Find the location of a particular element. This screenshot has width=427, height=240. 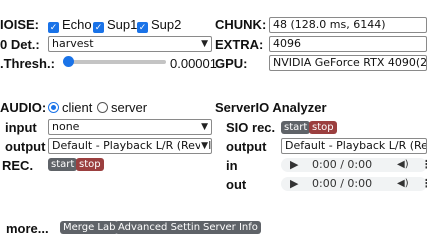

output-device-value: Default - Playback L/R (Revelator) is located at coordinates (132, 145).